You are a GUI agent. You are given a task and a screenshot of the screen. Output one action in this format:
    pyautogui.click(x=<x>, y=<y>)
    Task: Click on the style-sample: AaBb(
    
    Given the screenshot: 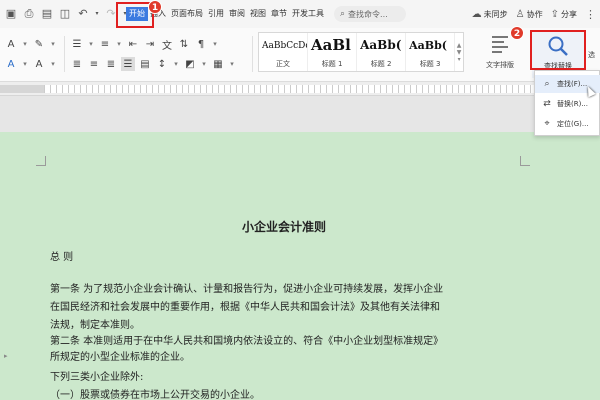 What is the action you would take?
    pyautogui.click(x=428, y=45)
    